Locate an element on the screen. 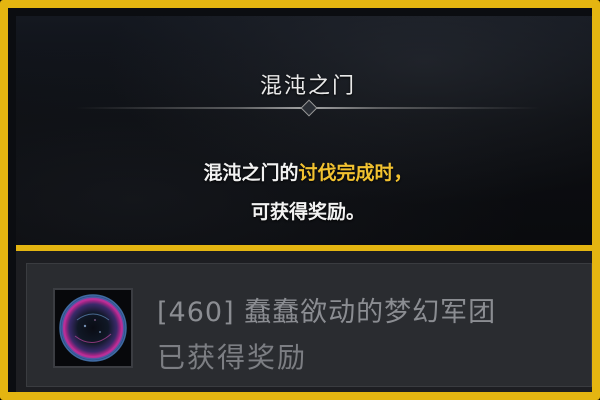 The width and height of the screenshot is (600, 400). description-line-2: 可获得奖励。 is located at coordinates (307, 212).